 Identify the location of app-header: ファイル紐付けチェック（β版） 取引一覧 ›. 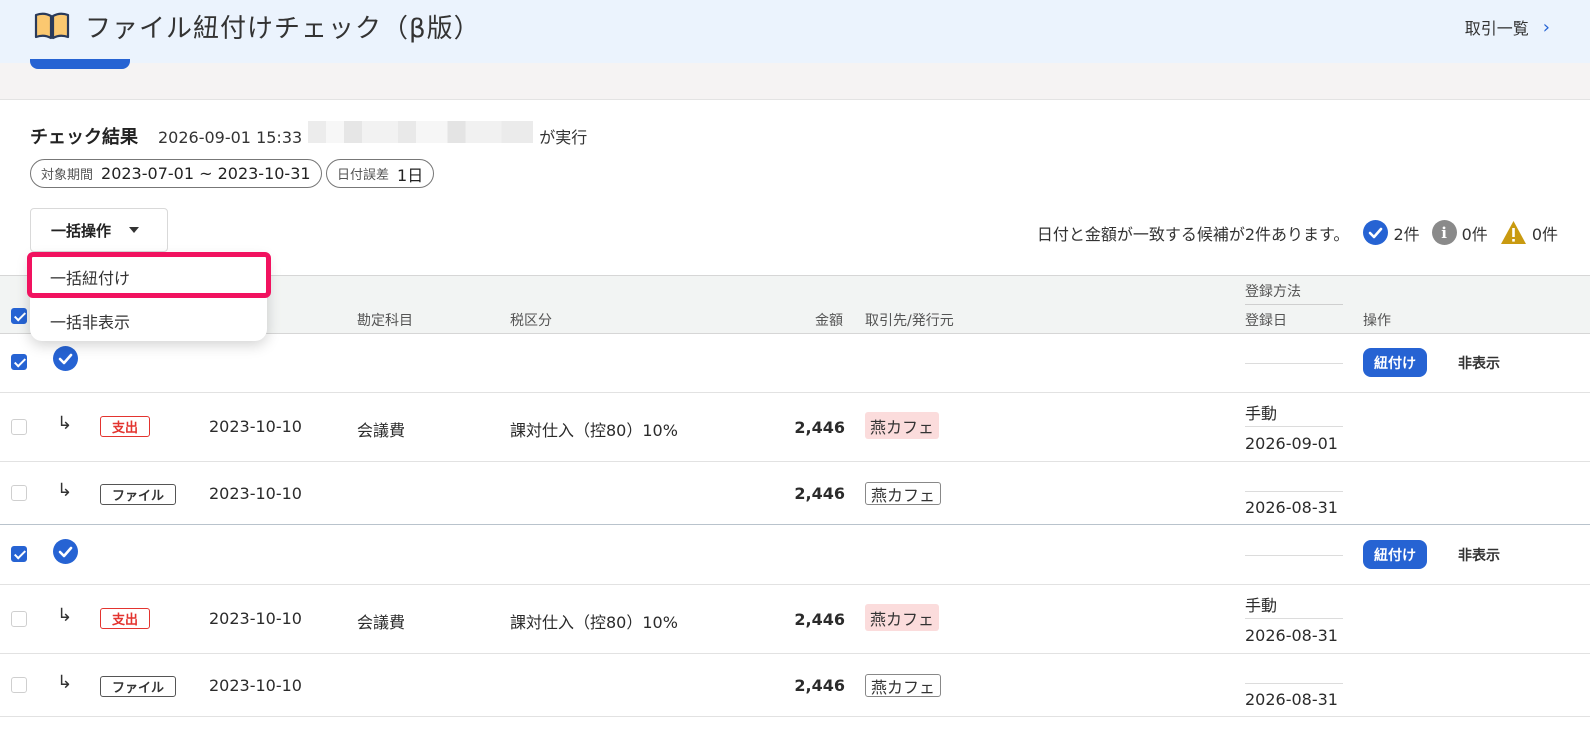
(795, 31).